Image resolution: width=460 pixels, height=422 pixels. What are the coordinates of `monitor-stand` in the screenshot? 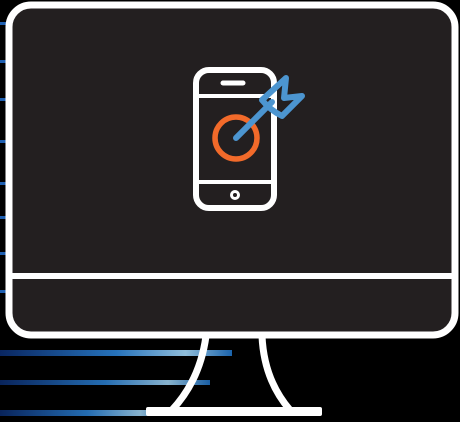 It's located at (234, 374).